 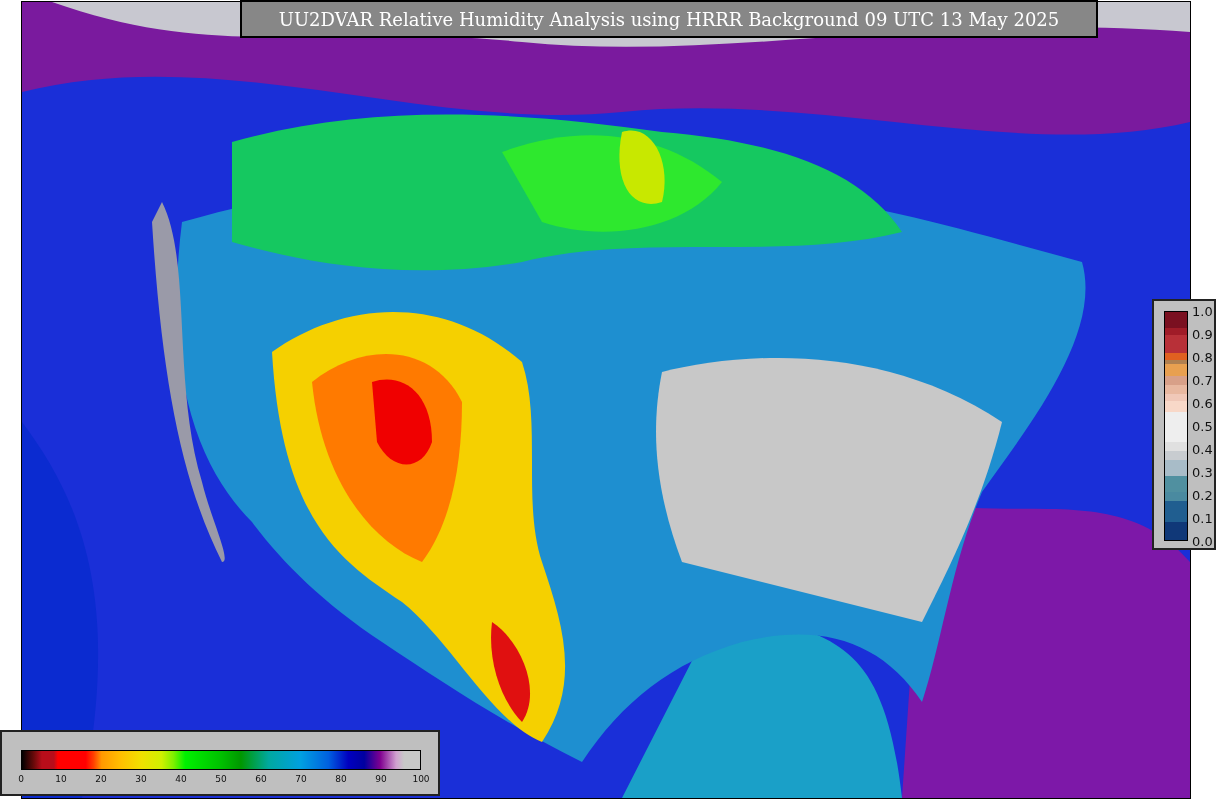 What do you see at coordinates (1202, 403) in the screenshot?
I see `tick-label: 0.6` at bounding box center [1202, 403].